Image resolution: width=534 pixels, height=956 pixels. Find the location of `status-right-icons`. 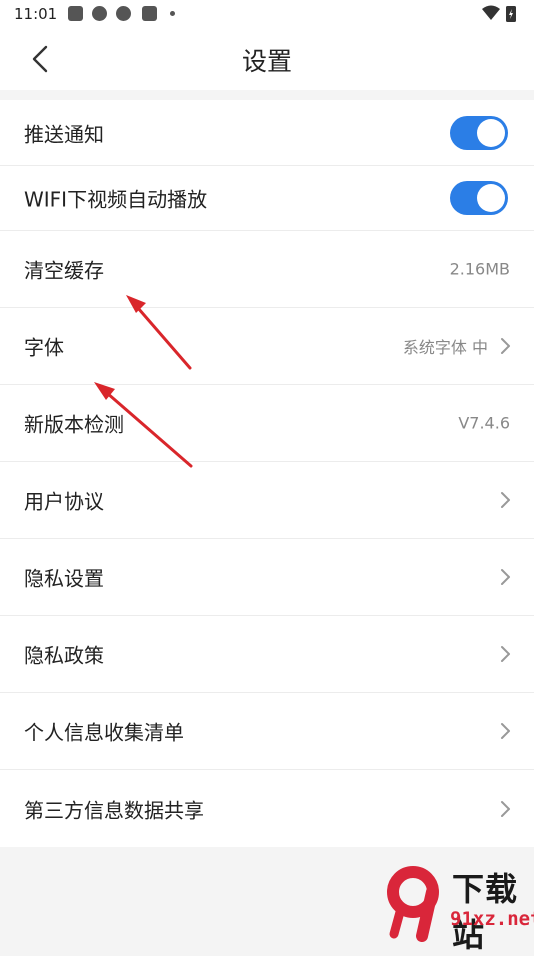

status-right-icons is located at coordinates (499, 13).